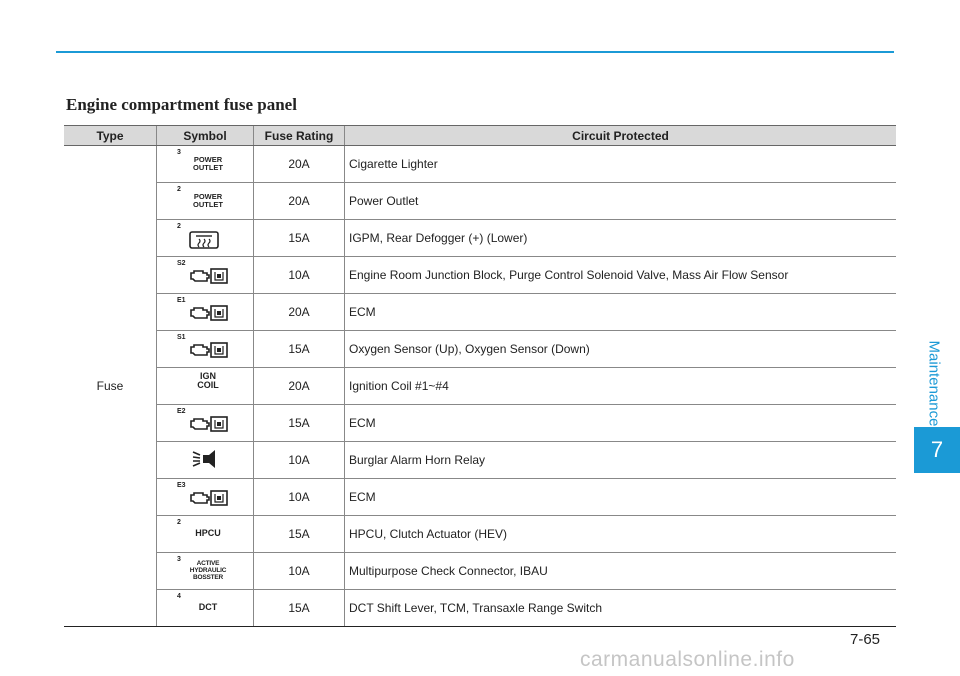 The height and width of the screenshot is (676, 960). I want to click on symbol-cell: 2 POWER OUTLET, so click(205, 201).